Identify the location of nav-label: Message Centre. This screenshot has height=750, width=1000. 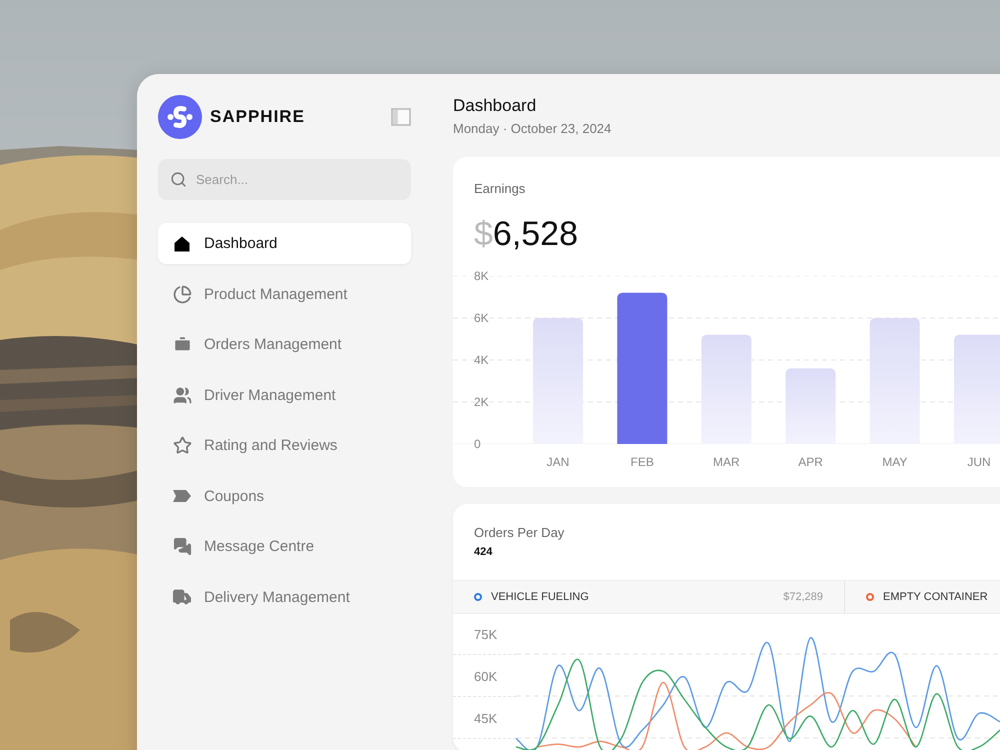
(259, 546).